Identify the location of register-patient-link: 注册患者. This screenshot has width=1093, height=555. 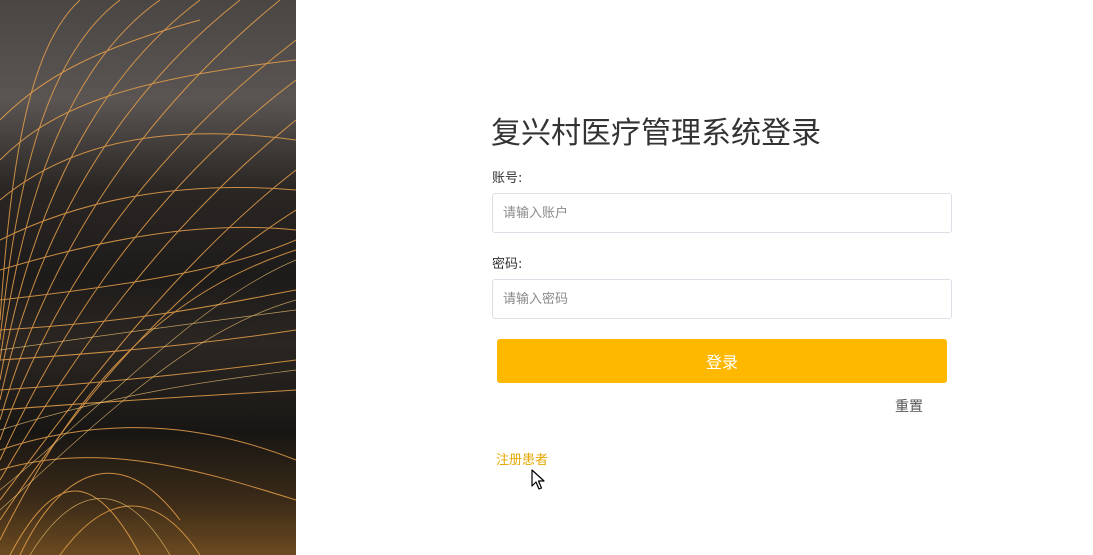
(522, 458).